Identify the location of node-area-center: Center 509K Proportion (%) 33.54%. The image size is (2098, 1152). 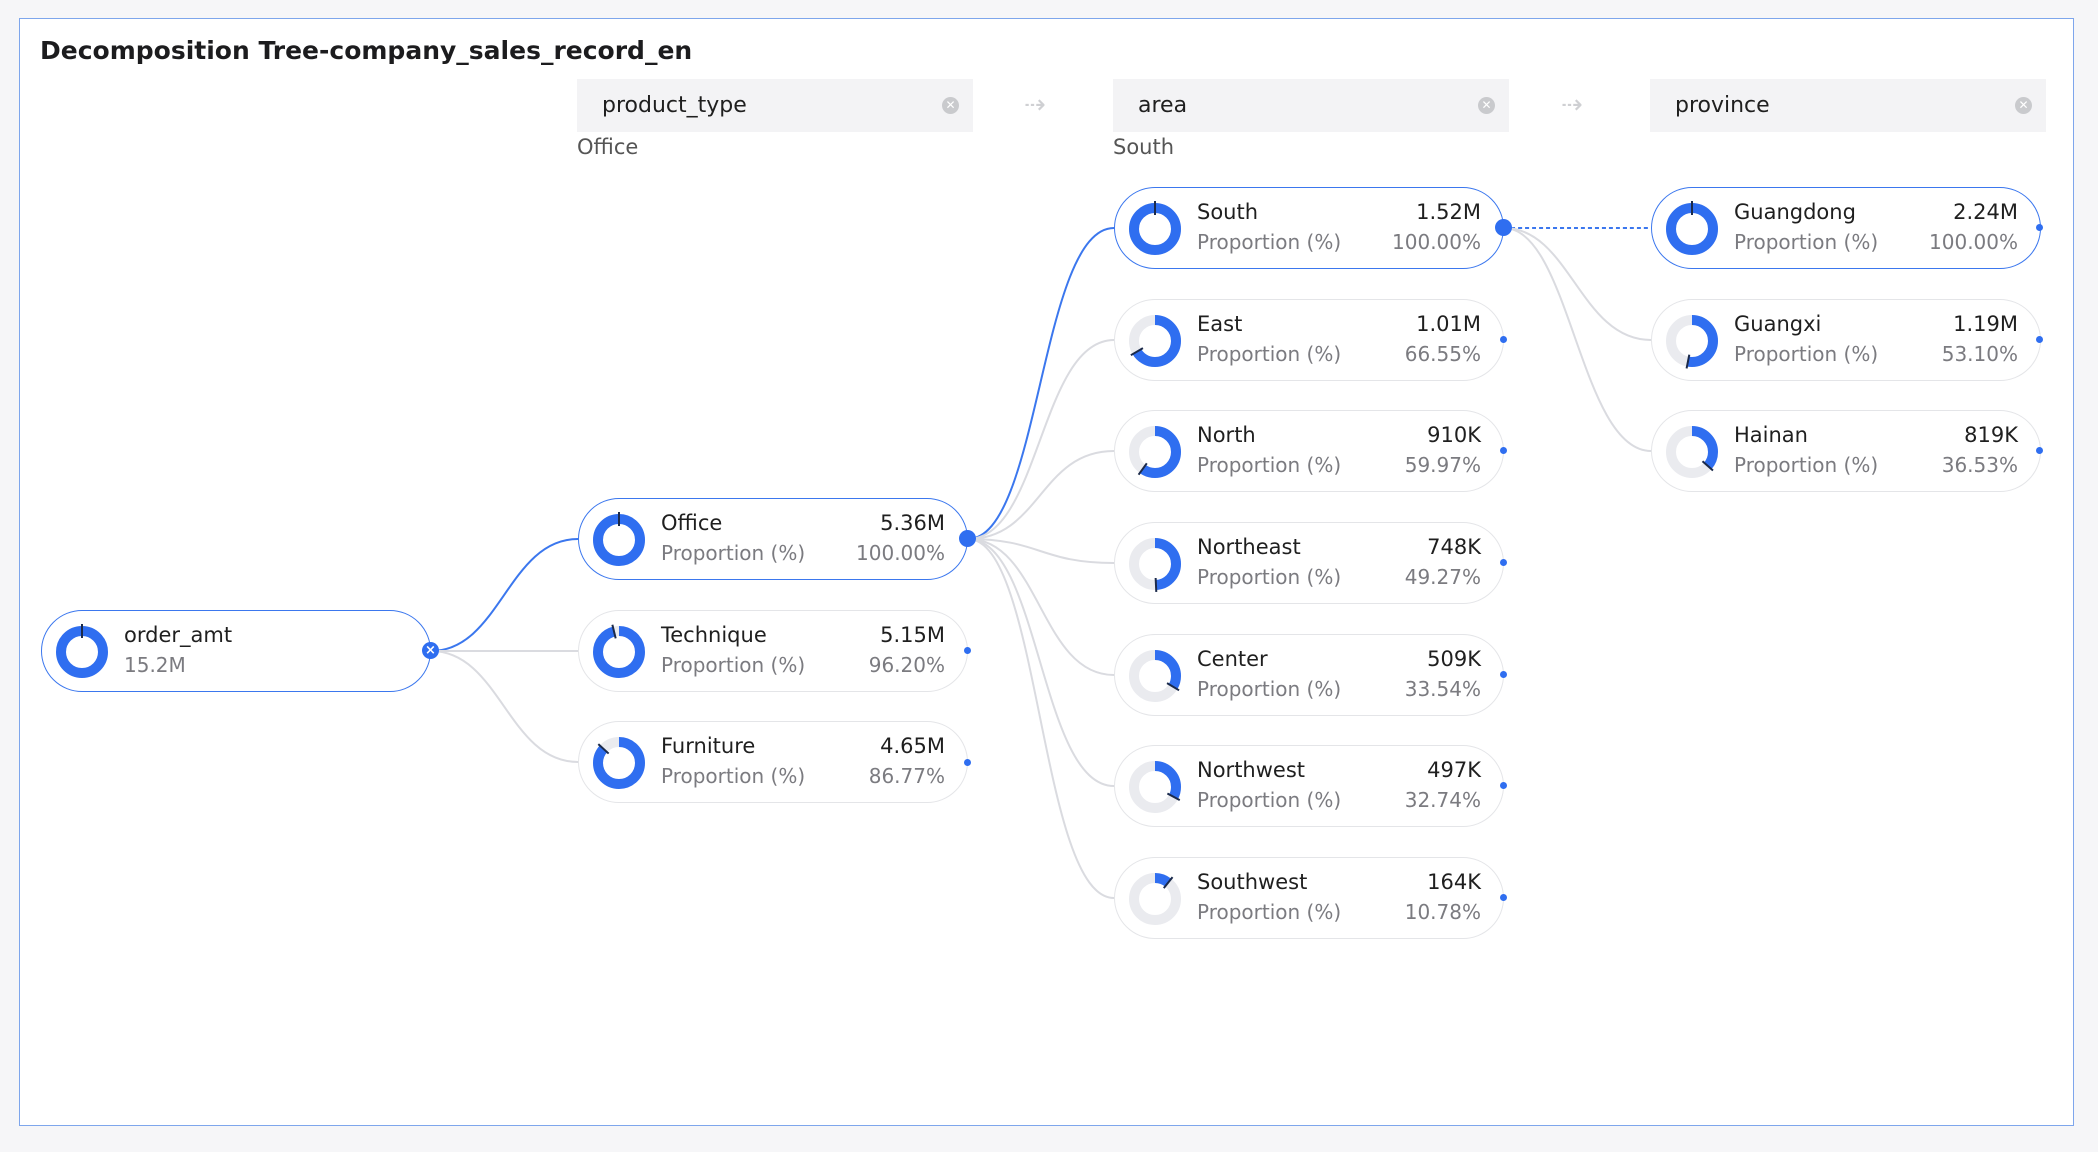
(1309, 675).